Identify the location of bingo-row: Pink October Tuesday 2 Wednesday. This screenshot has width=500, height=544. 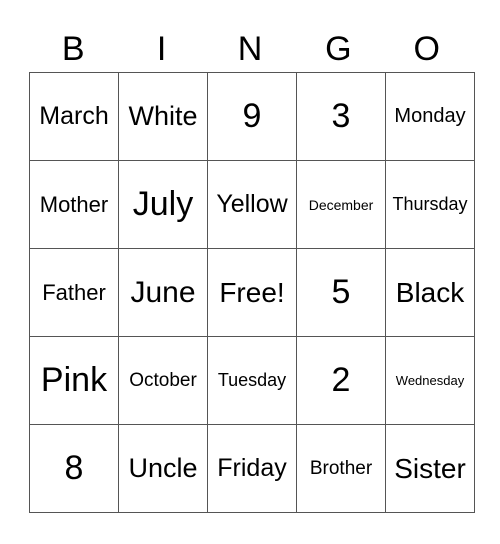
(252, 380).